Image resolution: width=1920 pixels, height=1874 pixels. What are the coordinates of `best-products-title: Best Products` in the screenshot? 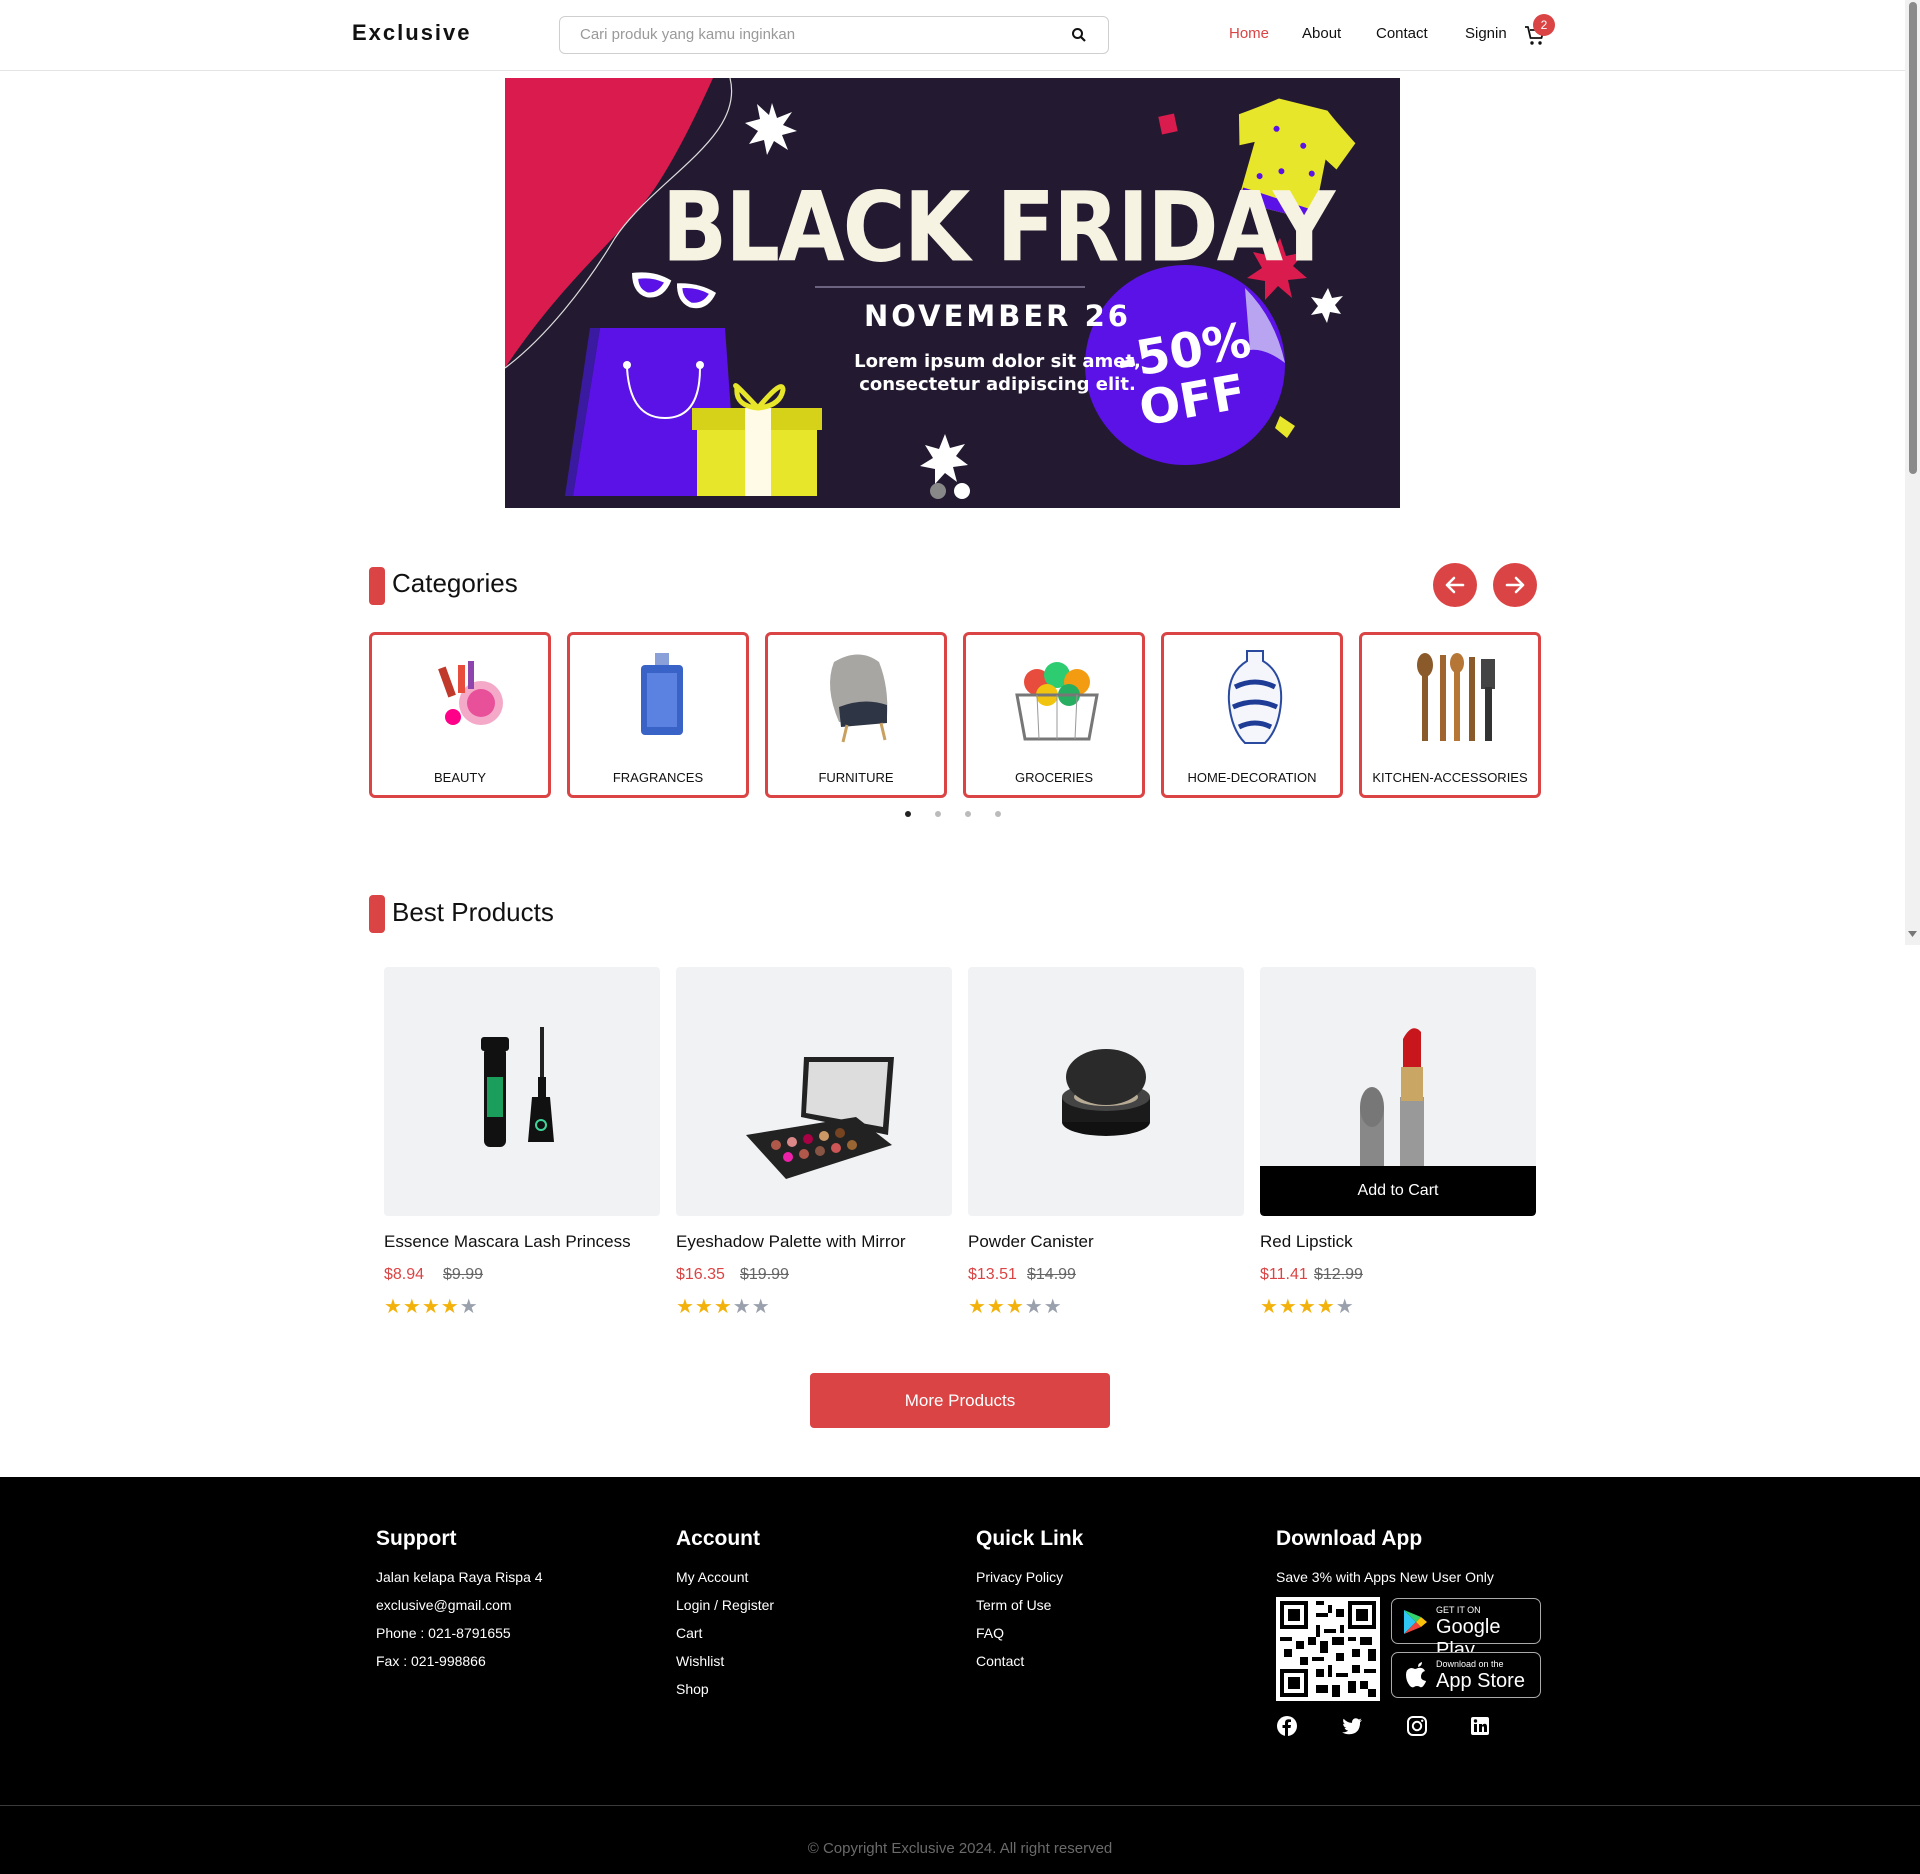 It's located at (473, 912).